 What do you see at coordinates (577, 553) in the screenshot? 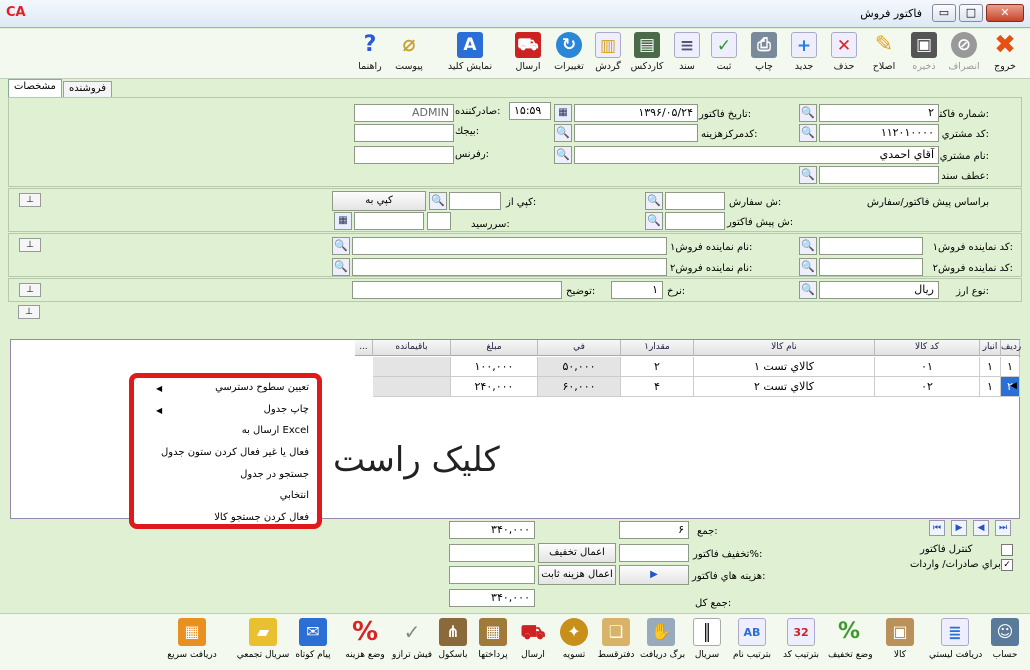
I see `apply-discount-button: اعمال تخفيف` at bounding box center [577, 553].